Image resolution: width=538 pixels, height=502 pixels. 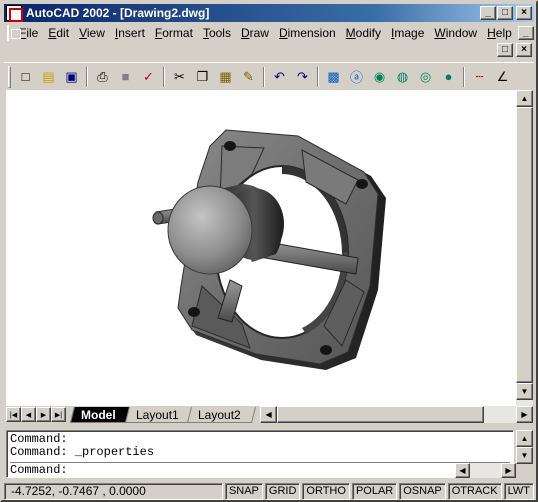 I want to click on tab-model: Model, so click(x=100, y=414).